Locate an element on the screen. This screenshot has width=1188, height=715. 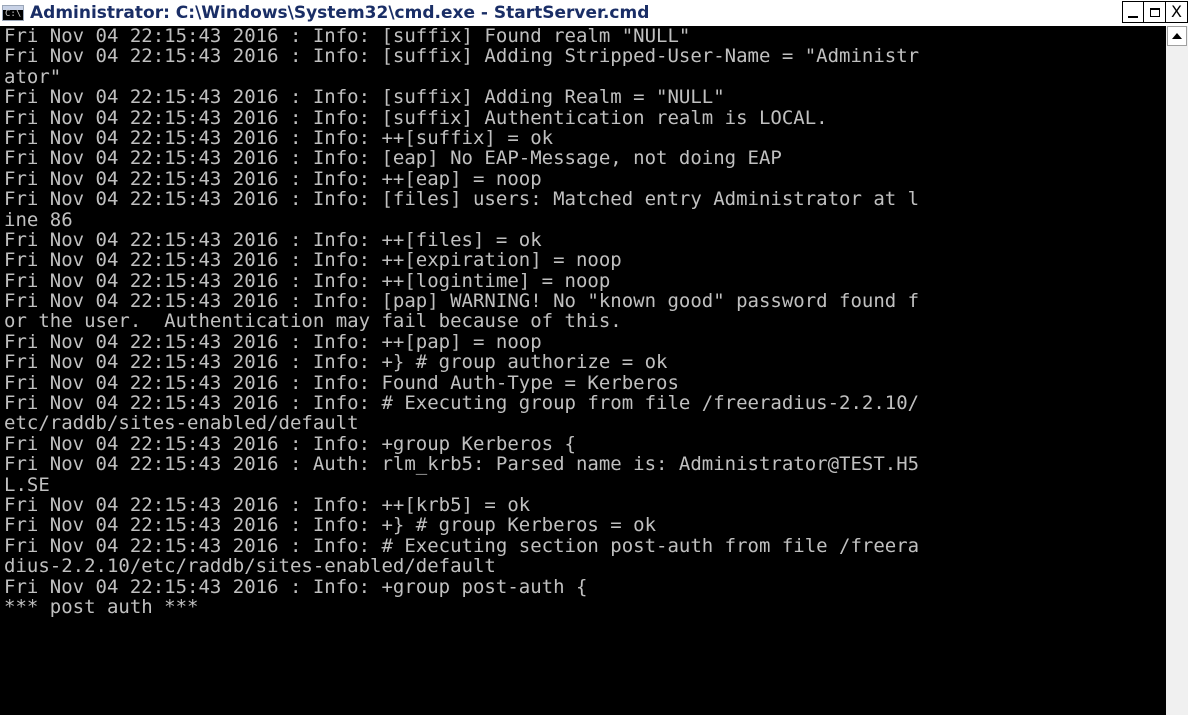
close-button: X is located at coordinates (1177, 12).